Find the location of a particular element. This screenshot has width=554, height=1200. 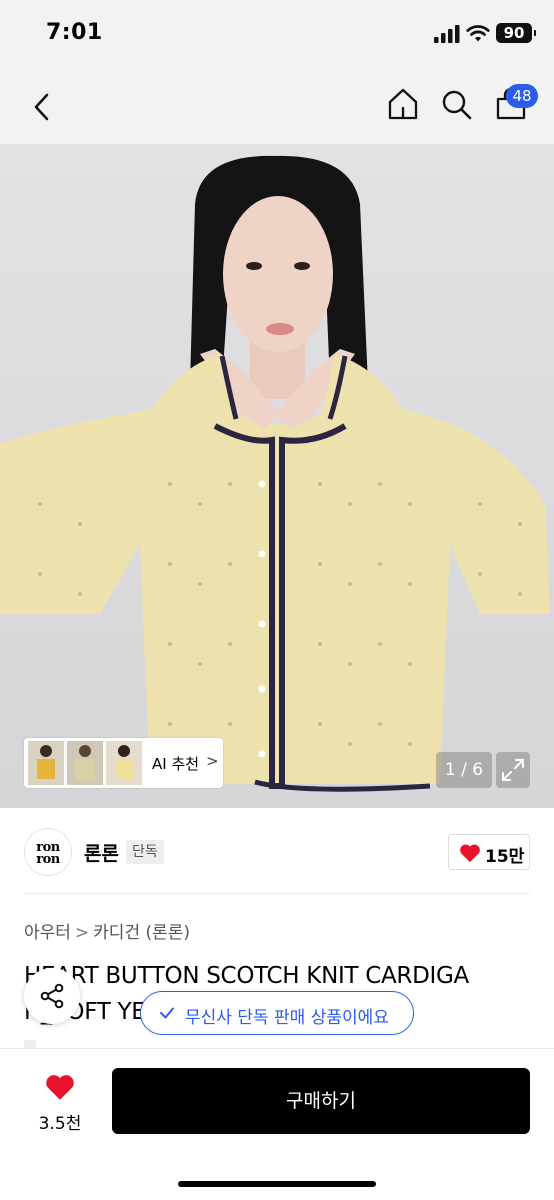

home-button is located at coordinates (403, 104).